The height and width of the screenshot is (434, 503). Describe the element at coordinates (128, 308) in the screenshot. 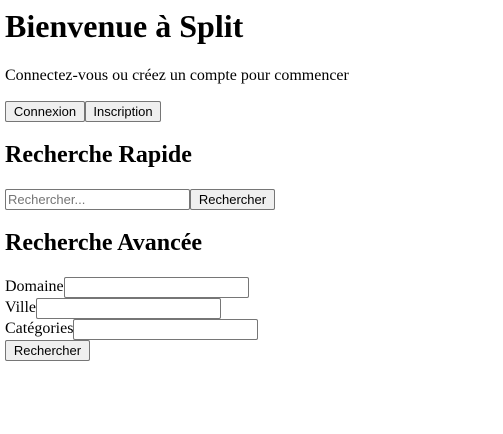

I see `city-field` at that location.